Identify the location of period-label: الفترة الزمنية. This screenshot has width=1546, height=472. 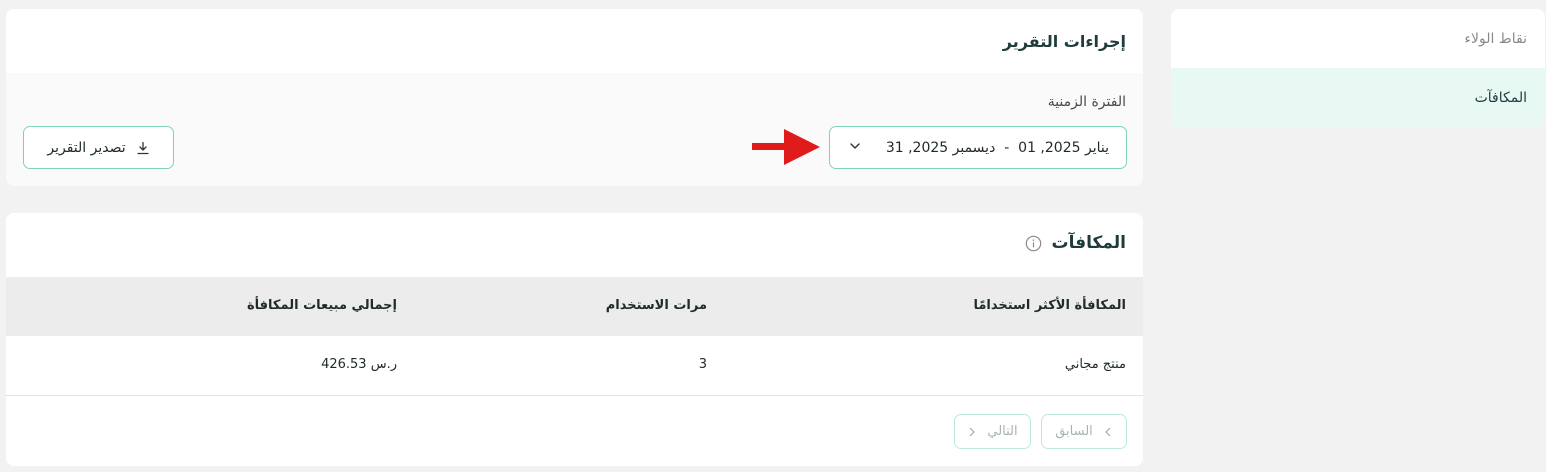
(1086, 102).